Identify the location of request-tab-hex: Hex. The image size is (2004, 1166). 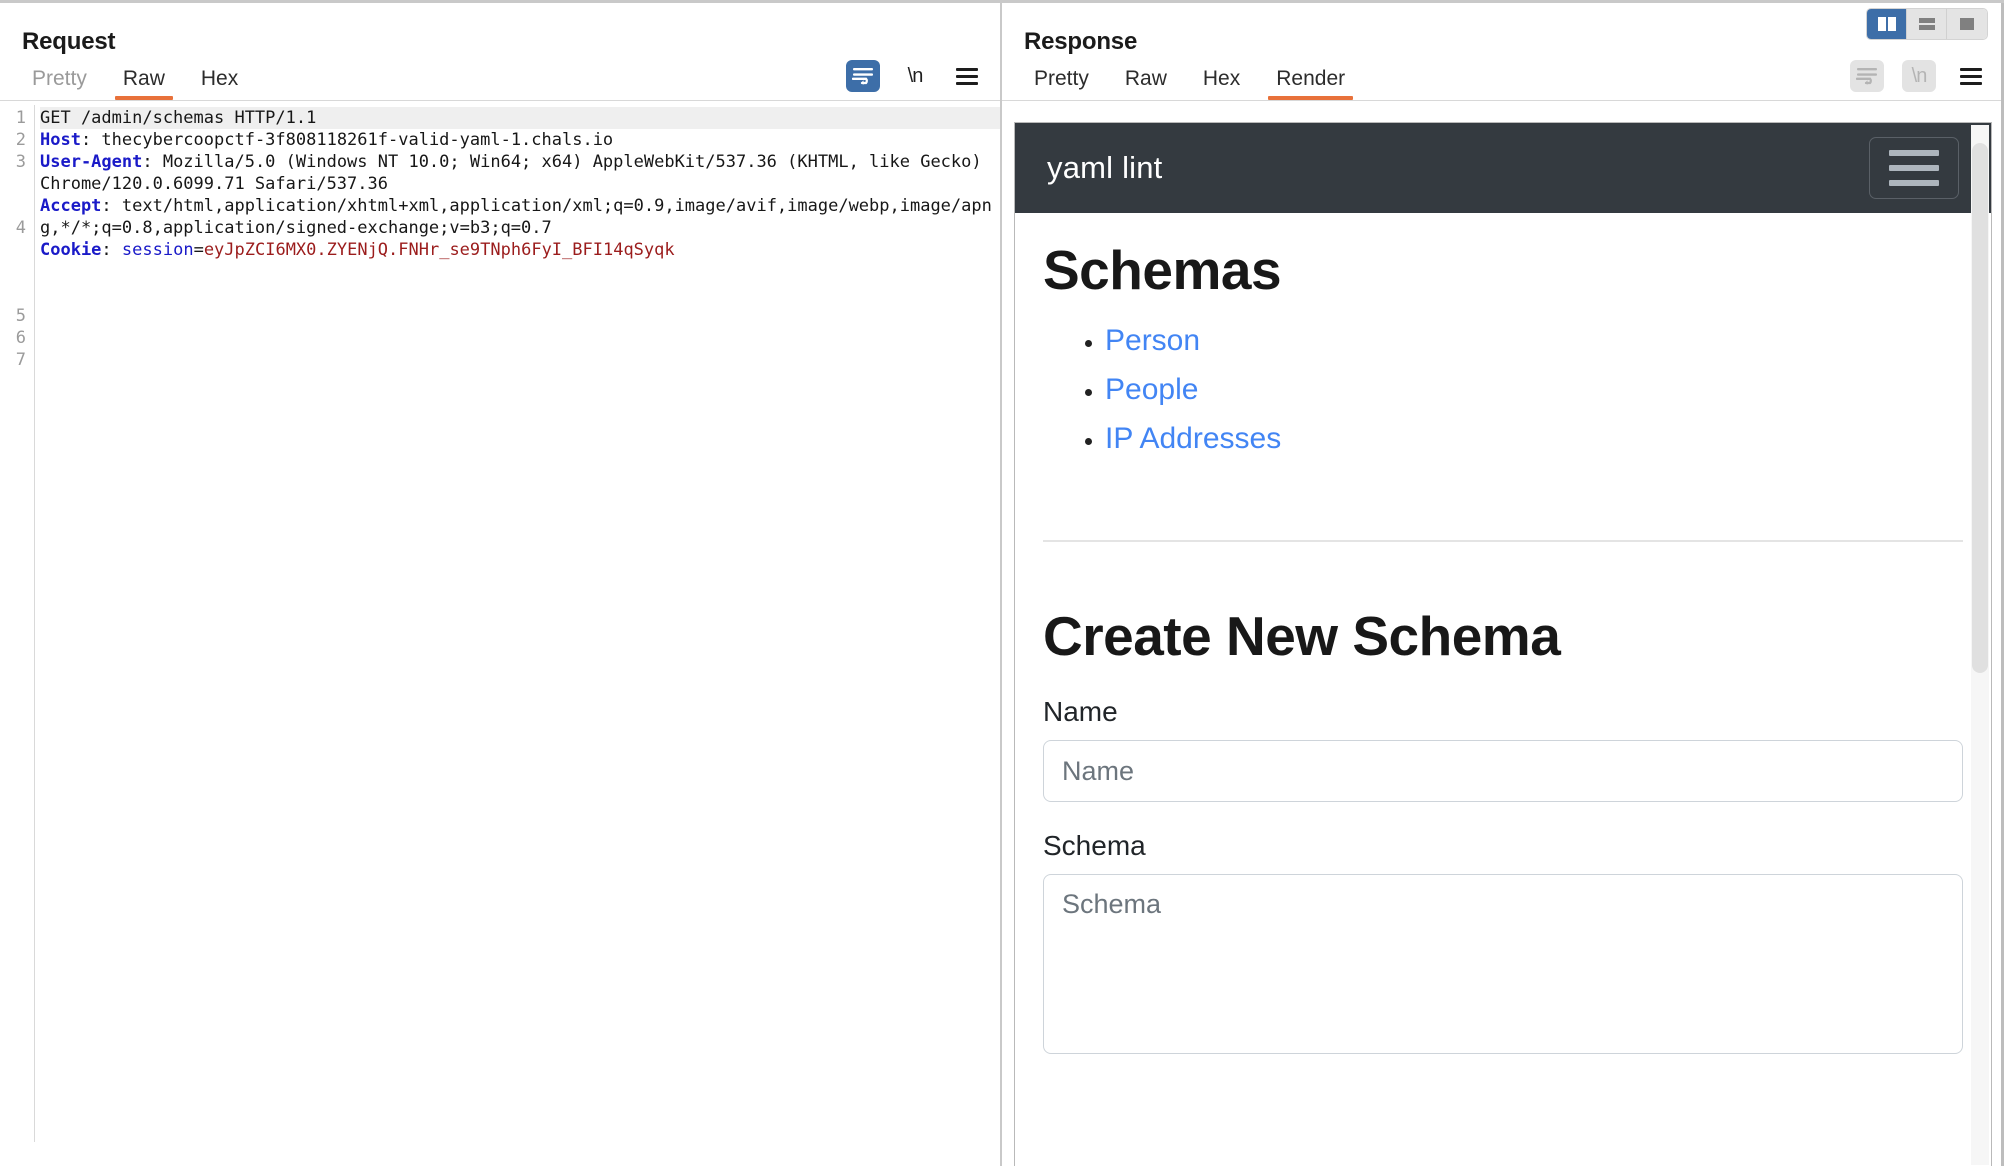
(219, 84).